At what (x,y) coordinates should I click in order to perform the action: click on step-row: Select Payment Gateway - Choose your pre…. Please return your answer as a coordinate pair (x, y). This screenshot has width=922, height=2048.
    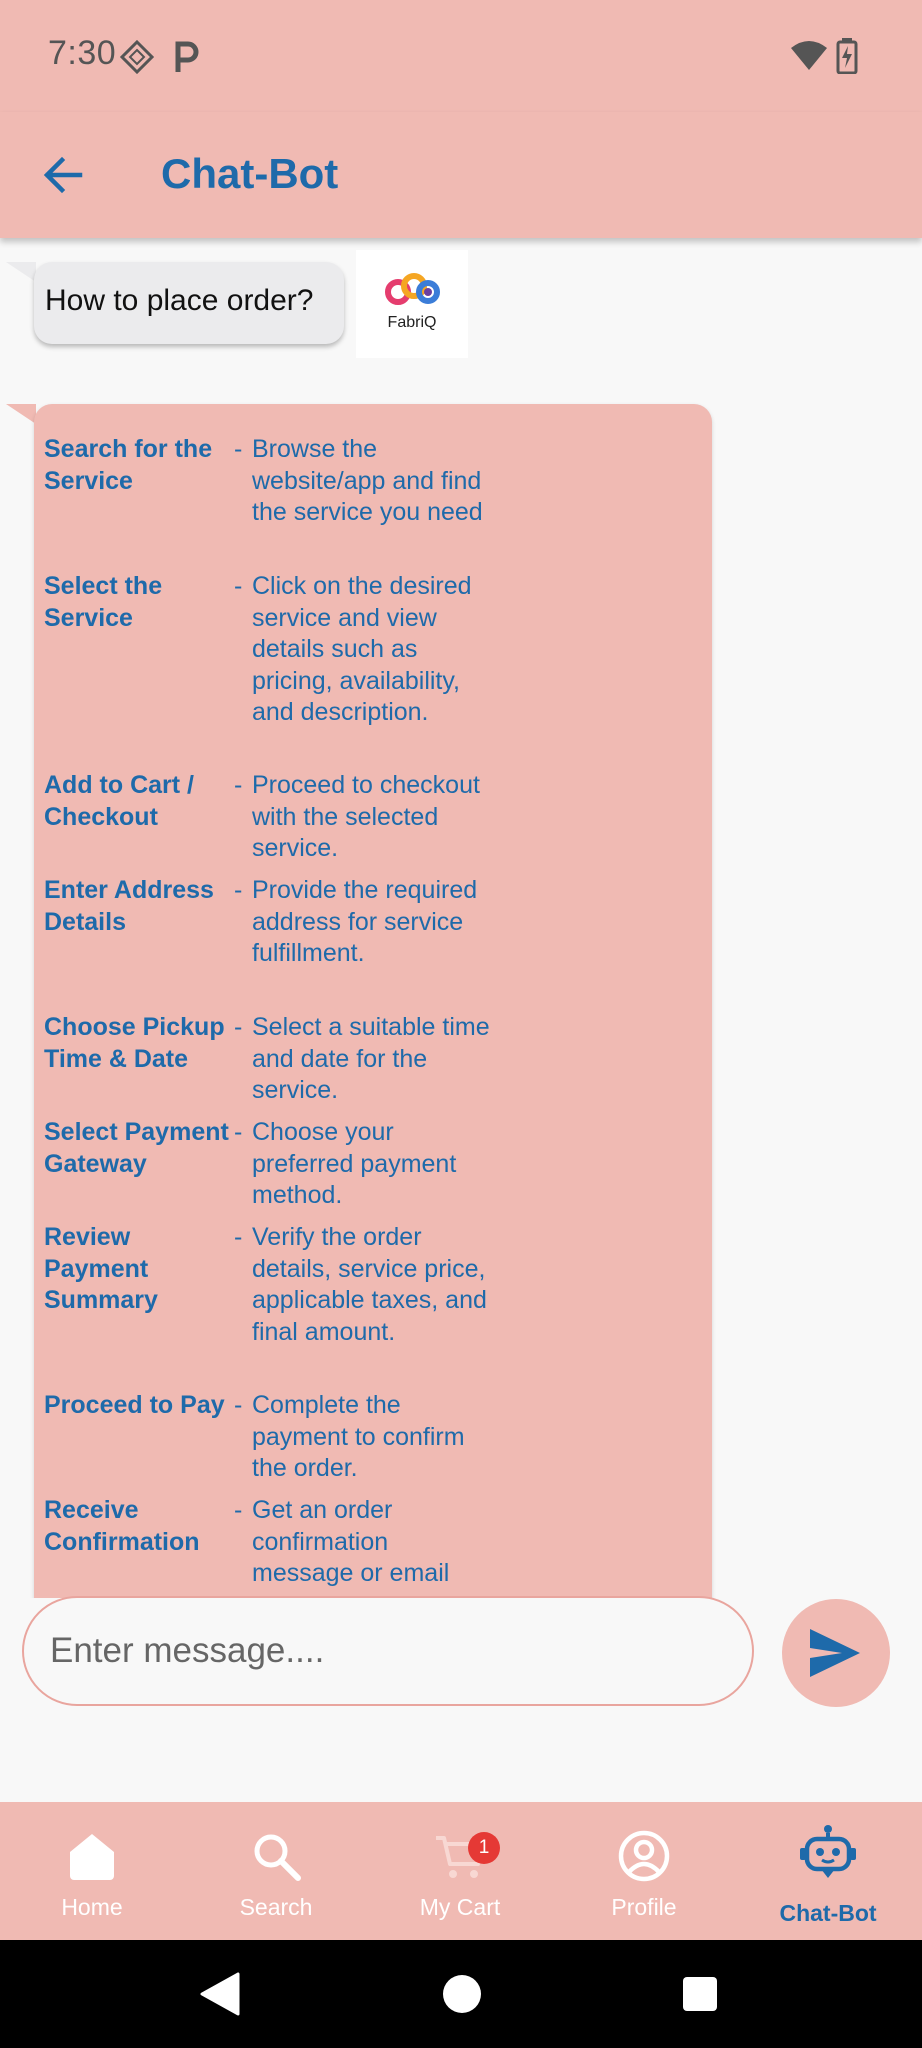
    Looking at the image, I should click on (274, 1165).